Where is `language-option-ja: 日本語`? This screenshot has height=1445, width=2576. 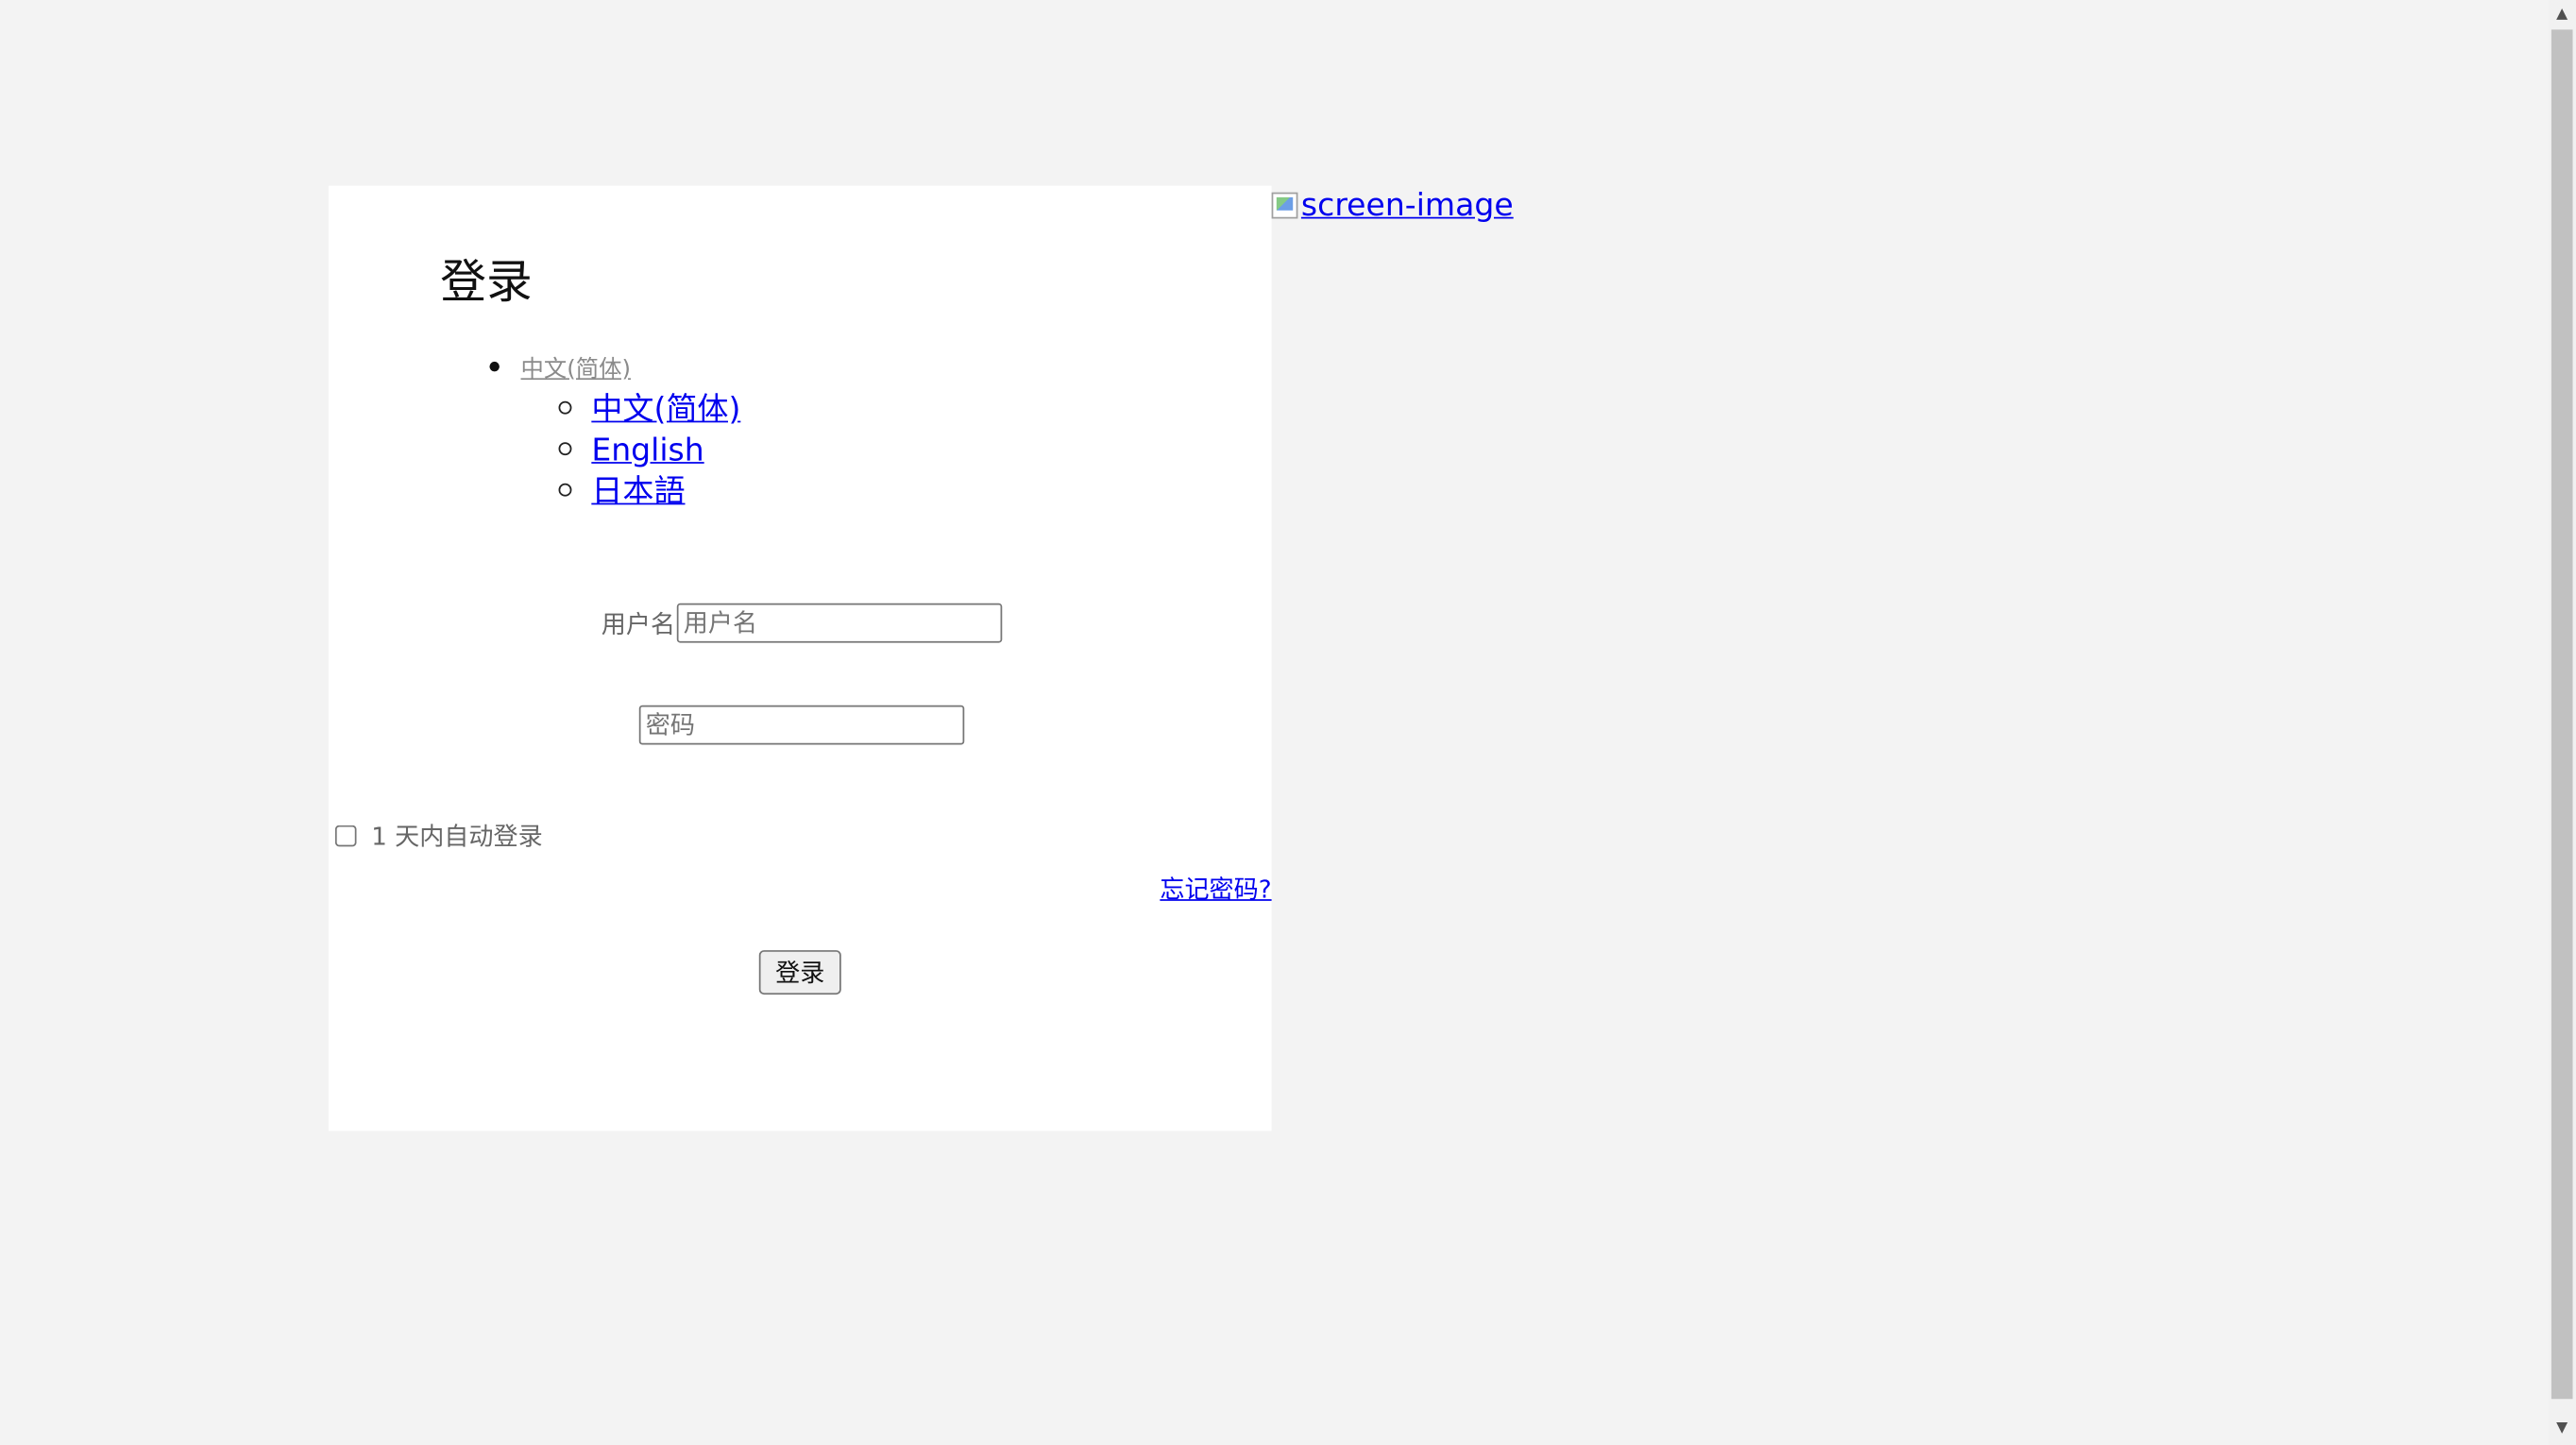
language-option-ja: 日本語 is located at coordinates (649, 493).